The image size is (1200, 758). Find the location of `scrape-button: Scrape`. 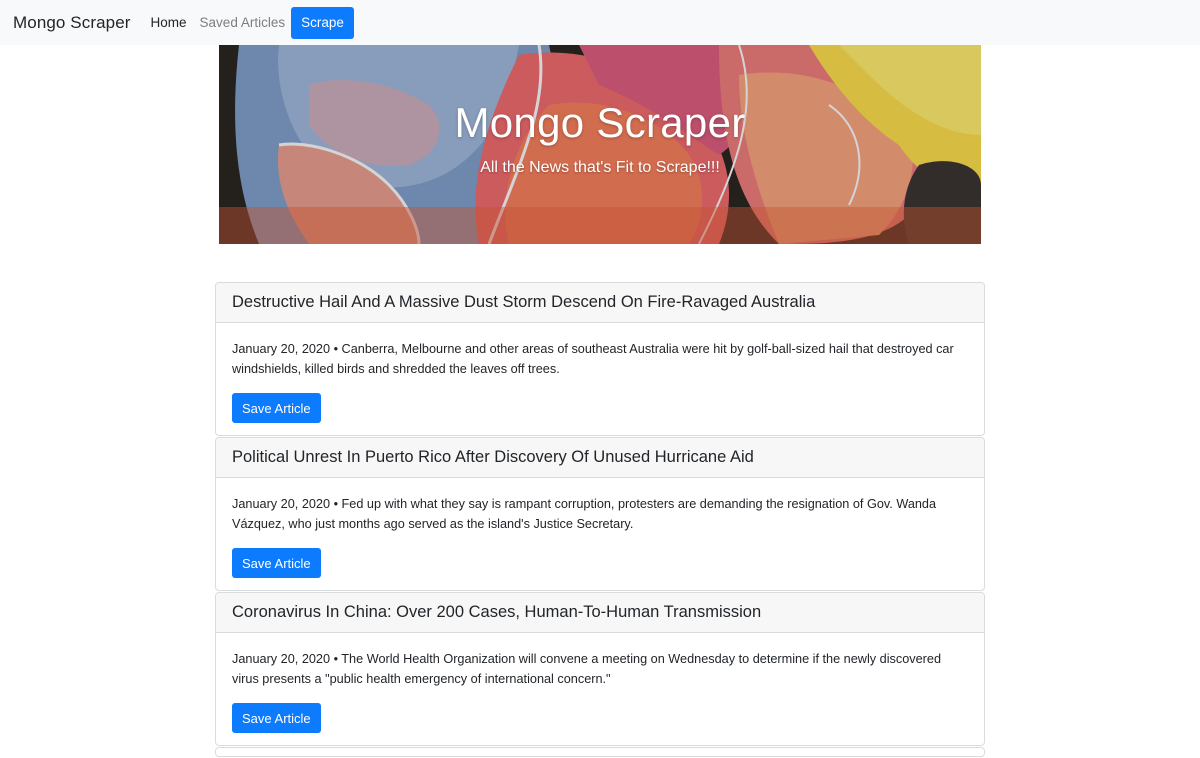

scrape-button: Scrape is located at coordinates (322, 22).